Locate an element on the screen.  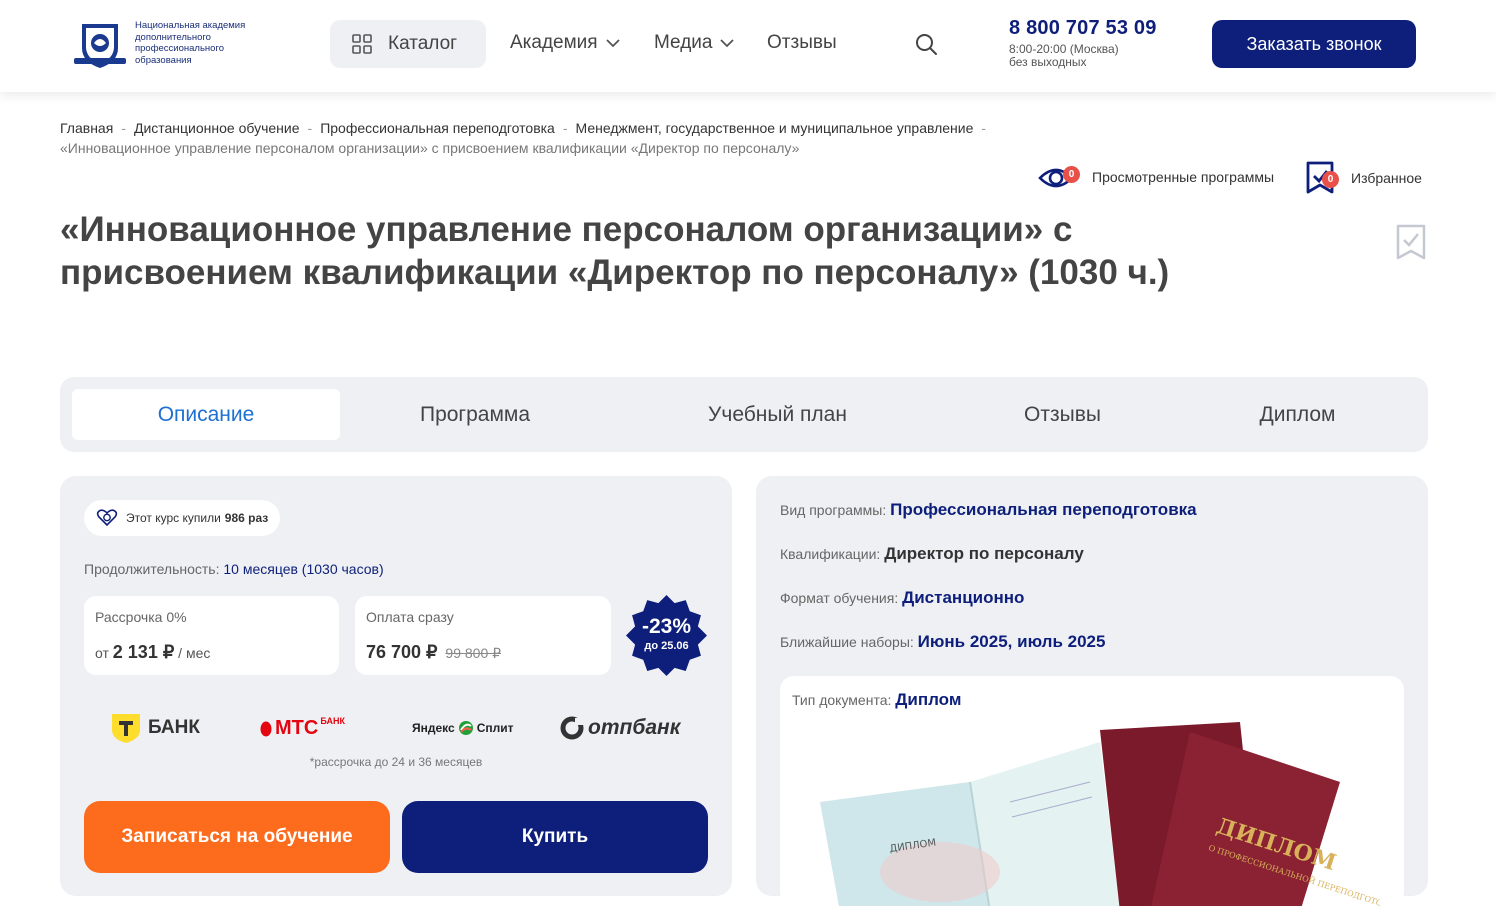
tbank-shield-icon is located at coordinates (126, 728).